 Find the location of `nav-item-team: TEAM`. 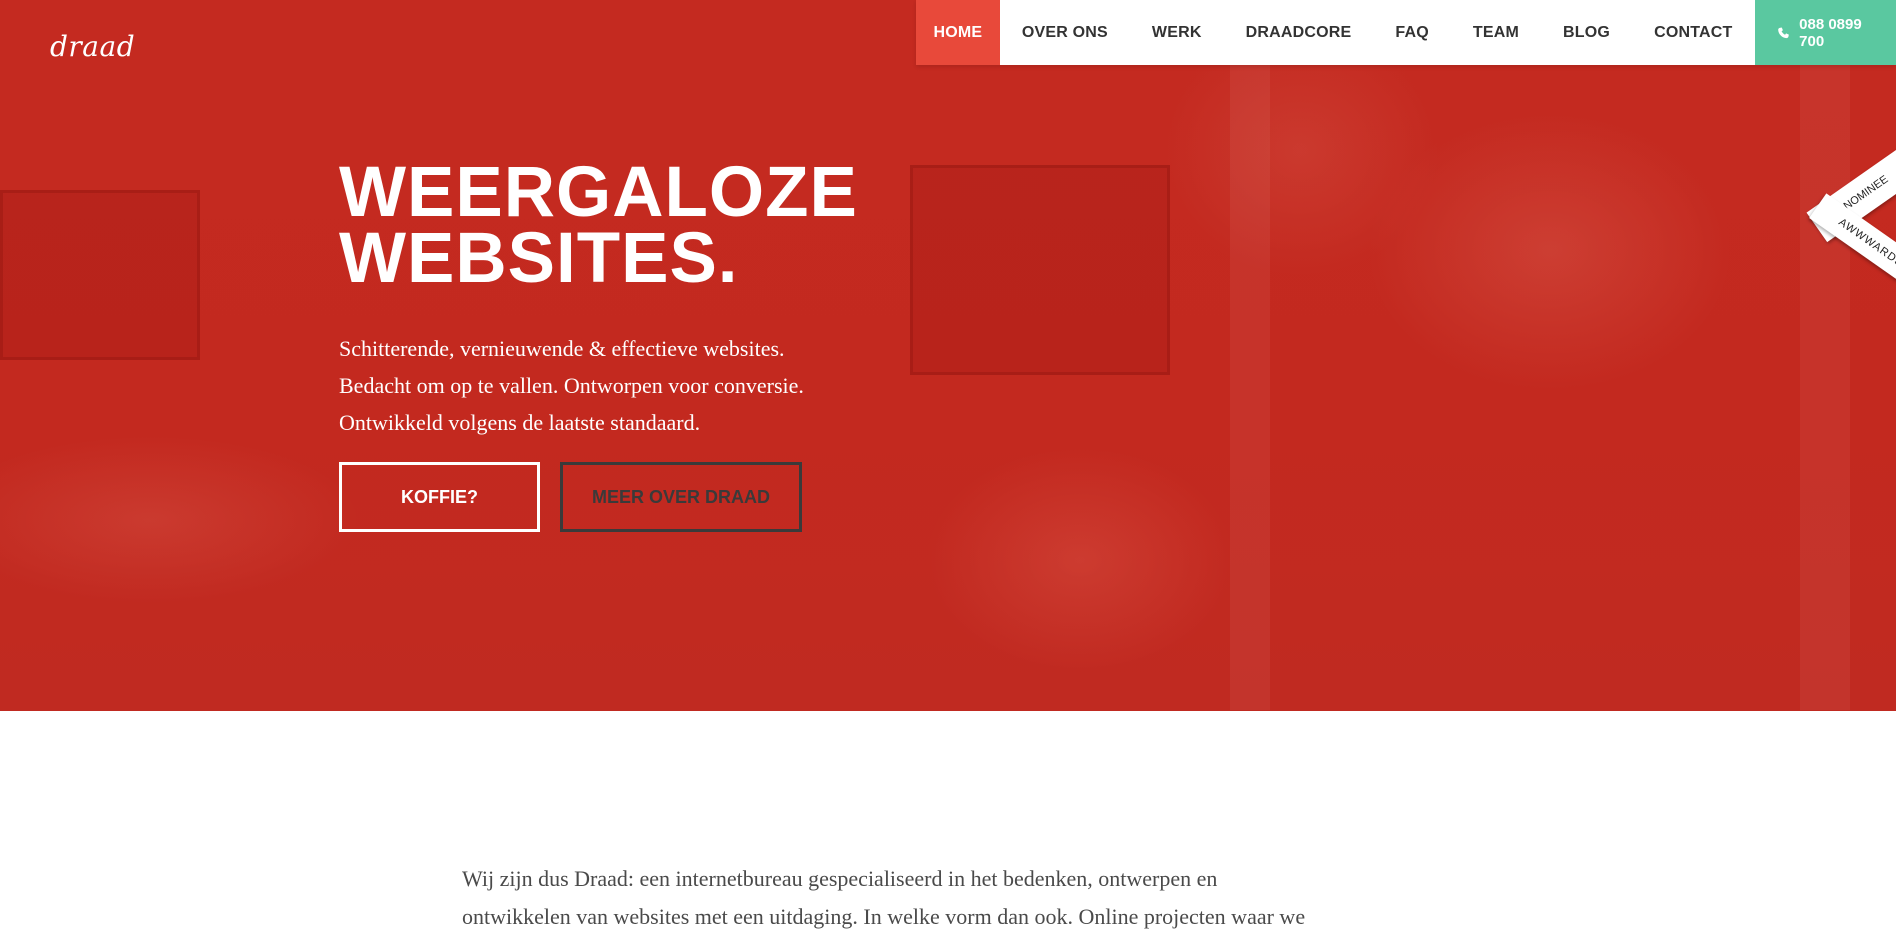

nav-item-team: TEAM is located at coordinates (1496, 32).